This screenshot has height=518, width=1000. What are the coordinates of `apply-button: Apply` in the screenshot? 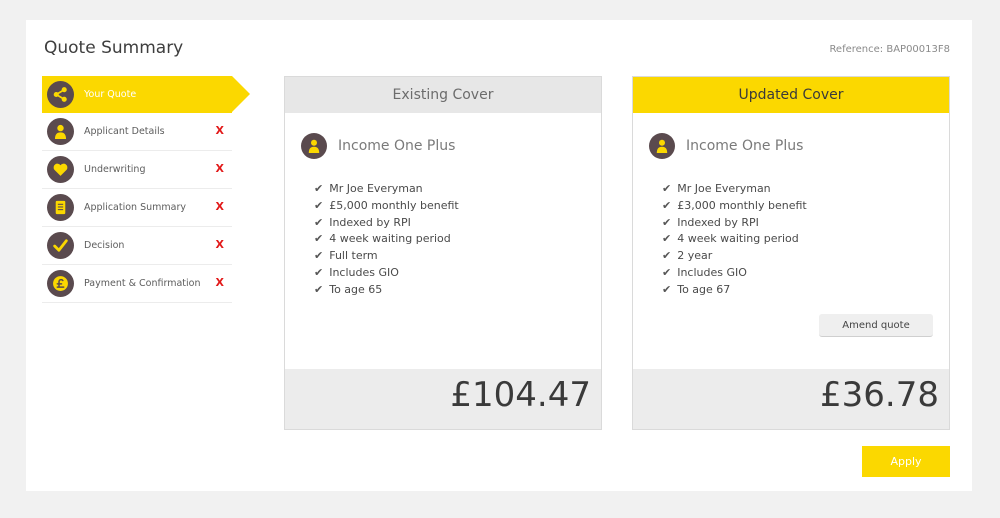 It's located at (906, 461).